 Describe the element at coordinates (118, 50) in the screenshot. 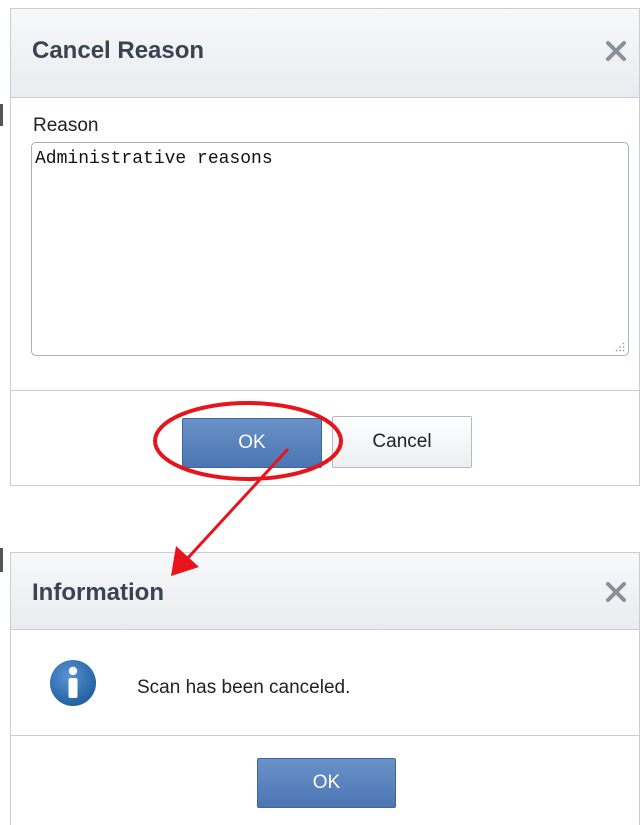

I see `dialog-title: Cancel Reason` at that location.